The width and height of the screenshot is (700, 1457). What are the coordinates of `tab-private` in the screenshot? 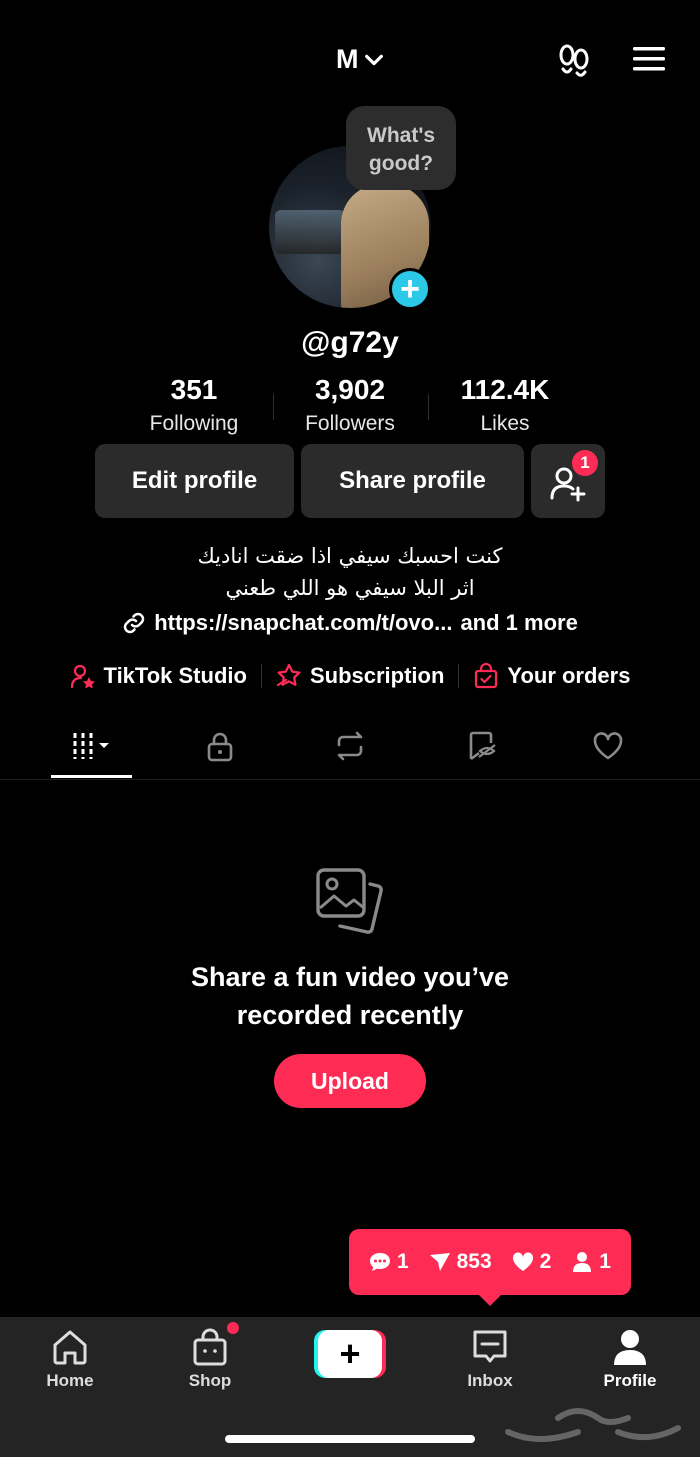 It's located at (220, 746).